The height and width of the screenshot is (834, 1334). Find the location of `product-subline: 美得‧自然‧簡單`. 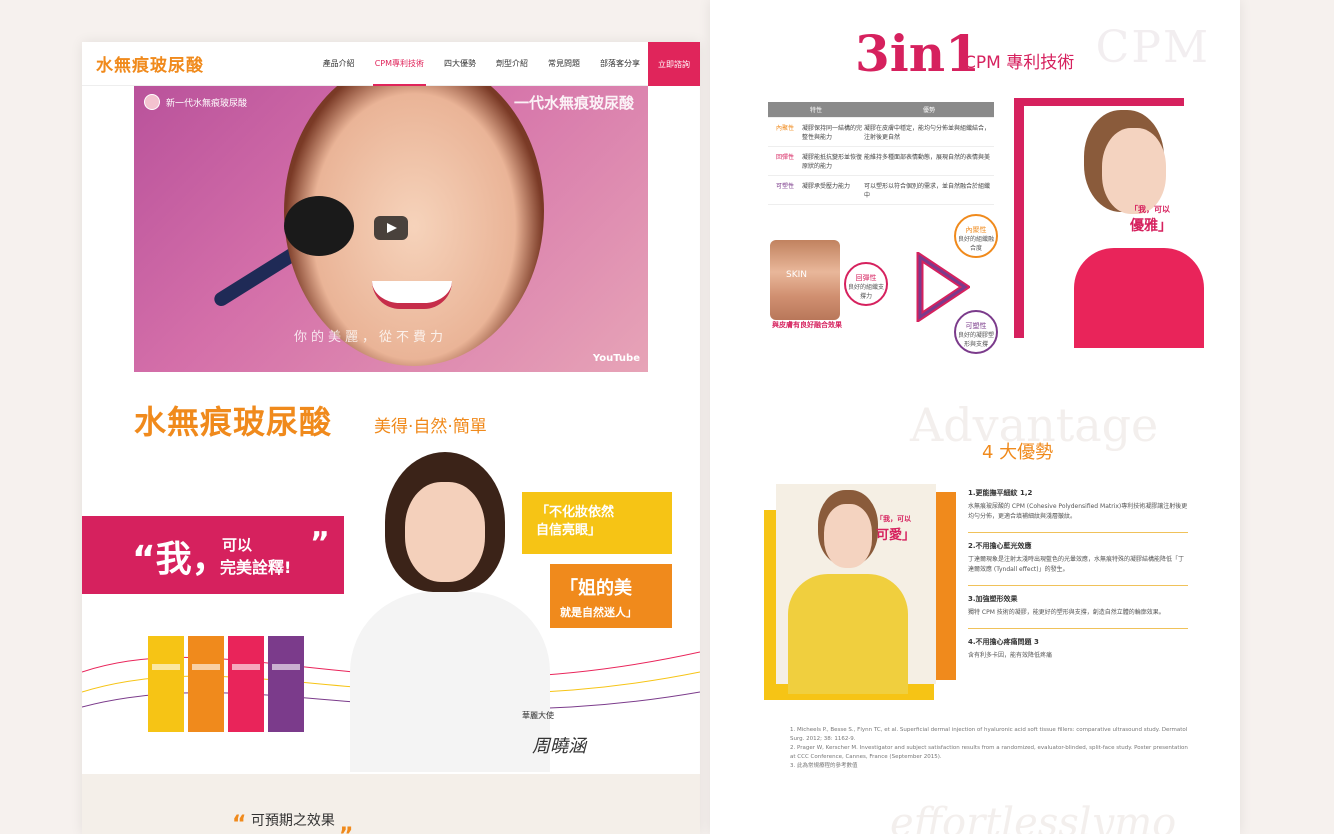

product-subline: 美得‧自然‧簡單 is located at coordinates (430, 427).